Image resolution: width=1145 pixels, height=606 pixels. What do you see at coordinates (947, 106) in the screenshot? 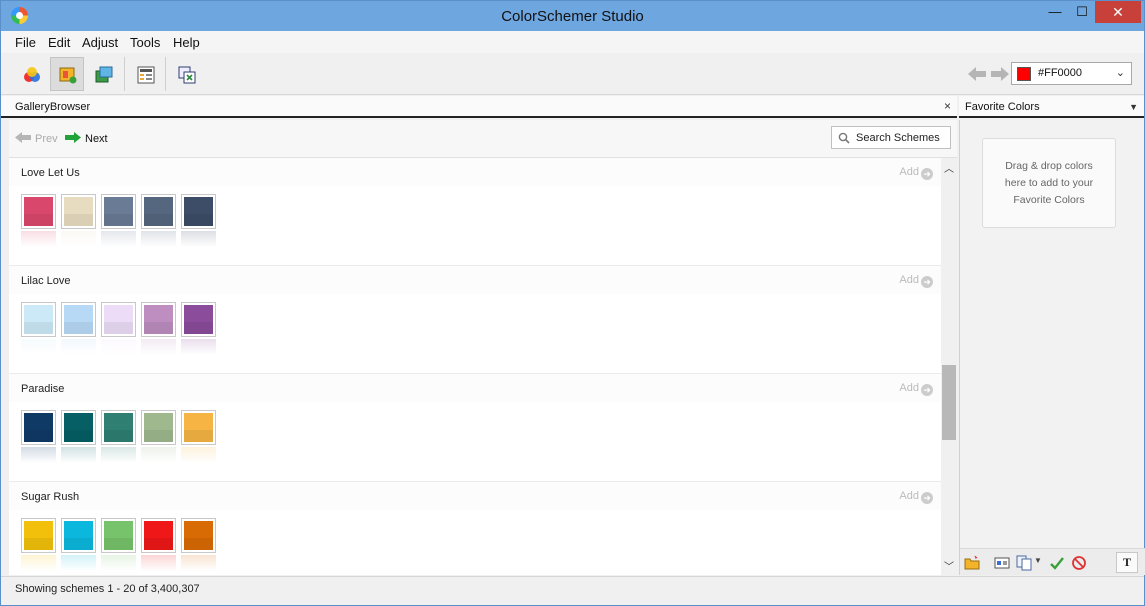
I see `gallery-close-icon: ×` at bounding box center [947, 106].